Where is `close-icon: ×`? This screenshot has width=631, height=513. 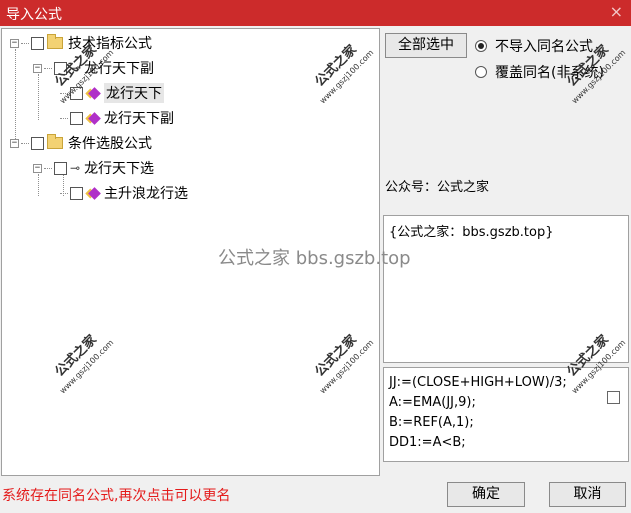
close-icon: × is located at coordinates (616, 11).